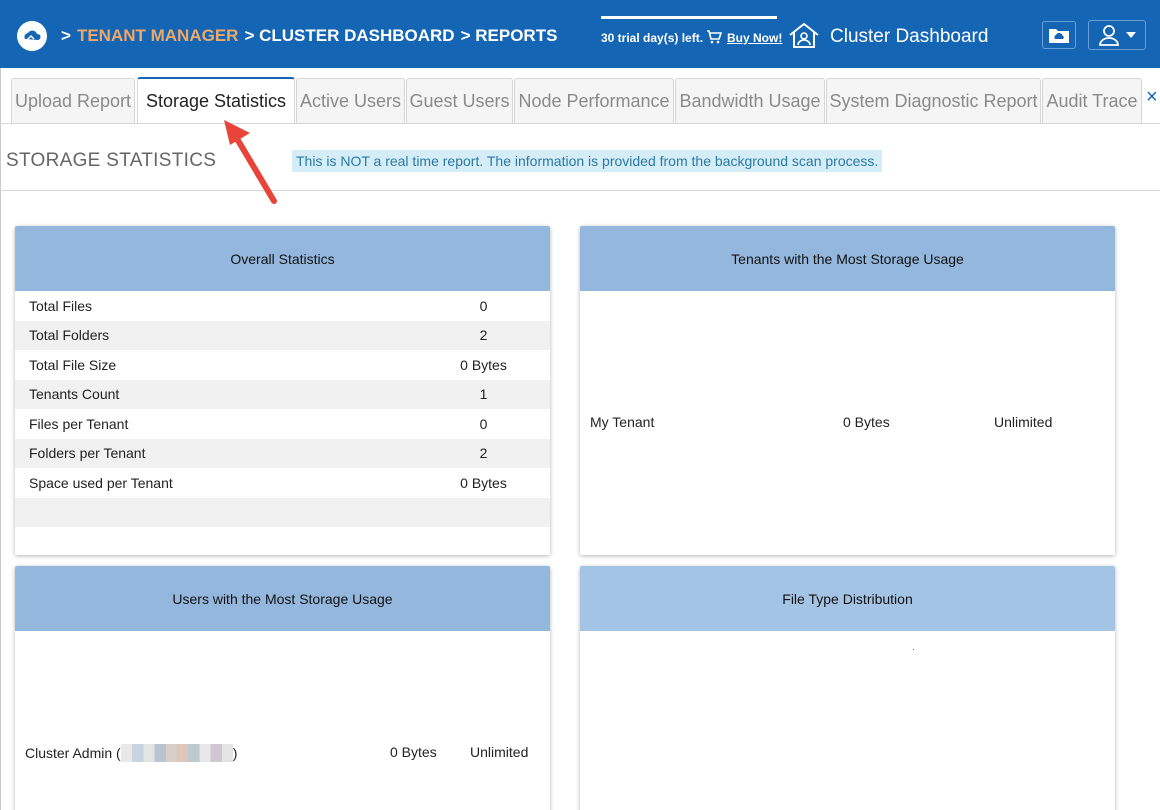 Image resolution: width=1160 pixels, height=810 pixels. What do you see at coordinates (79, 423) in the screenshot?
I see `stat-label: Files per Tenant` at bounding box center [79, 423].